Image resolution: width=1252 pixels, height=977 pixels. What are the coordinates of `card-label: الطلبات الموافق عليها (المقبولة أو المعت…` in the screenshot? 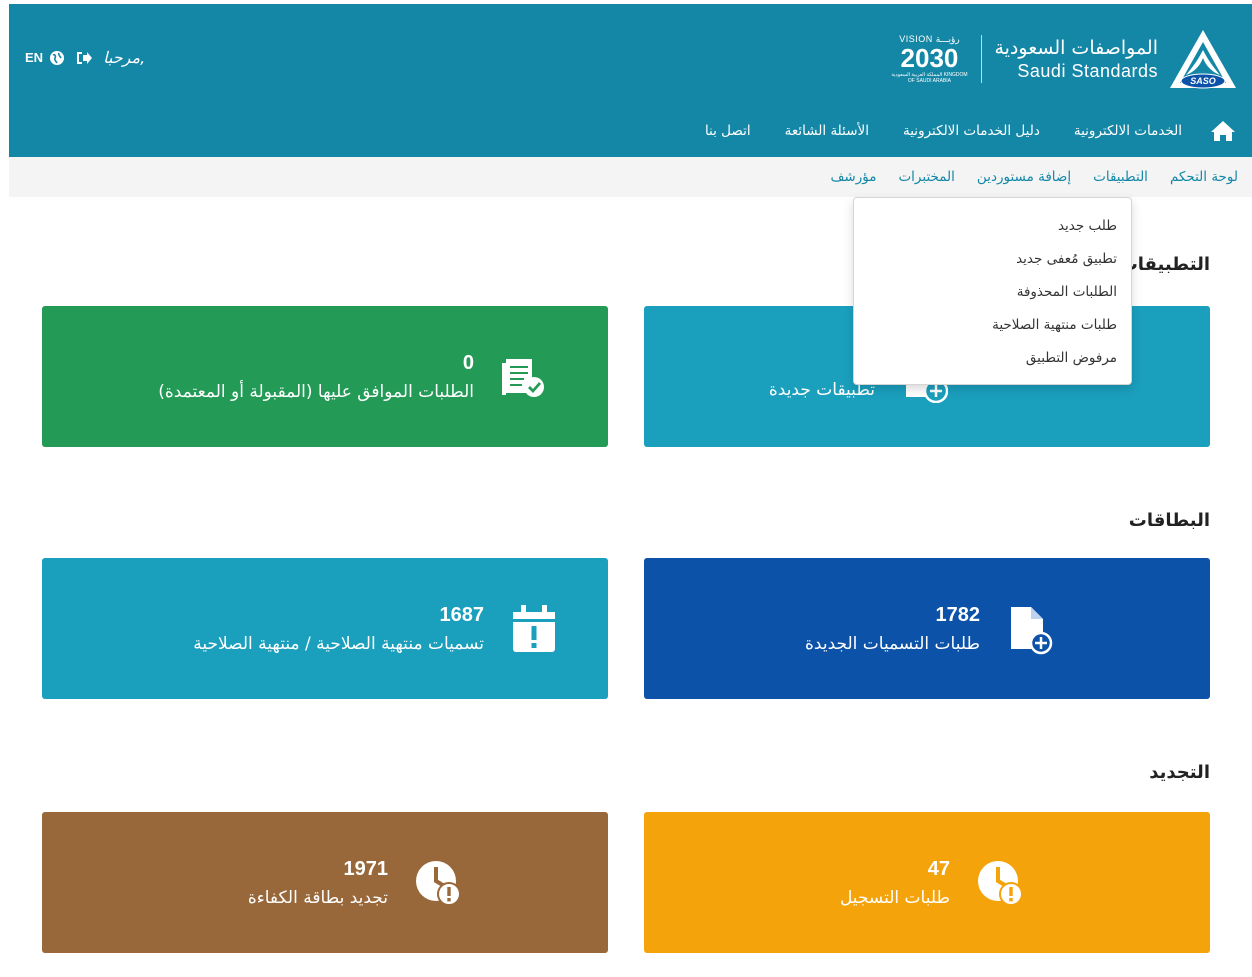 It's located at (316, 391).